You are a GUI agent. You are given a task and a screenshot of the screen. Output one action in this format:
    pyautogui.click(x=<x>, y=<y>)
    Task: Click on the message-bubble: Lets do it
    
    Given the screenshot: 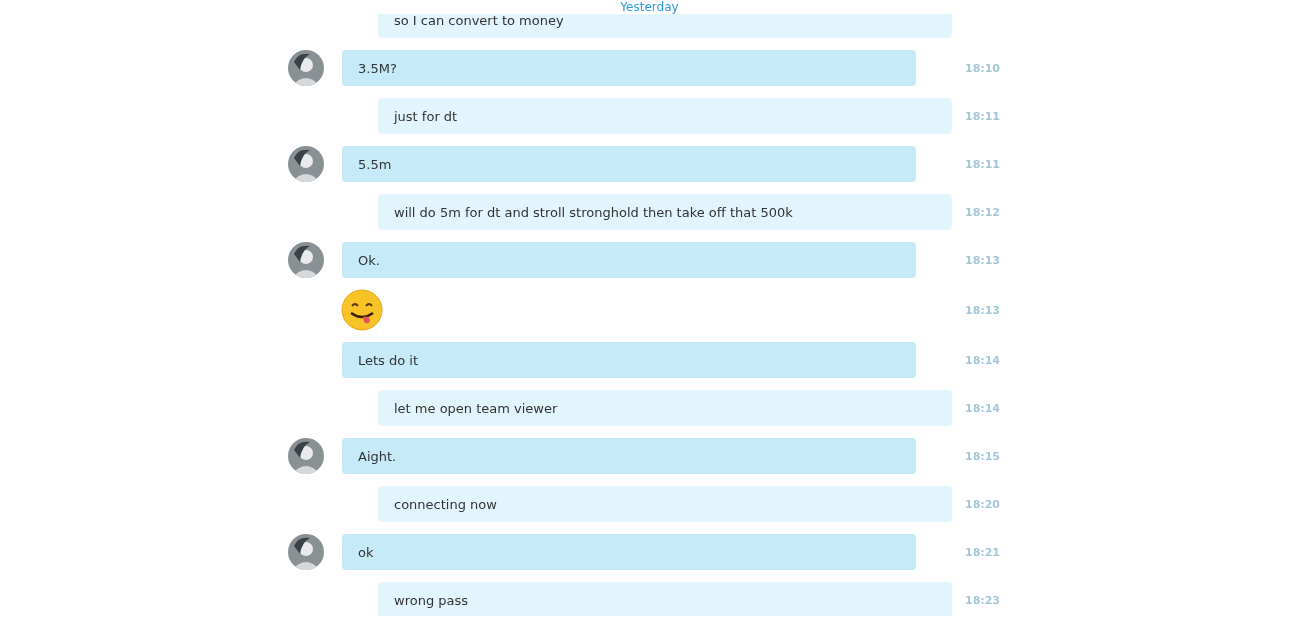 What is the action you would take?
    pyautogui.click(x=629, y=360)
    